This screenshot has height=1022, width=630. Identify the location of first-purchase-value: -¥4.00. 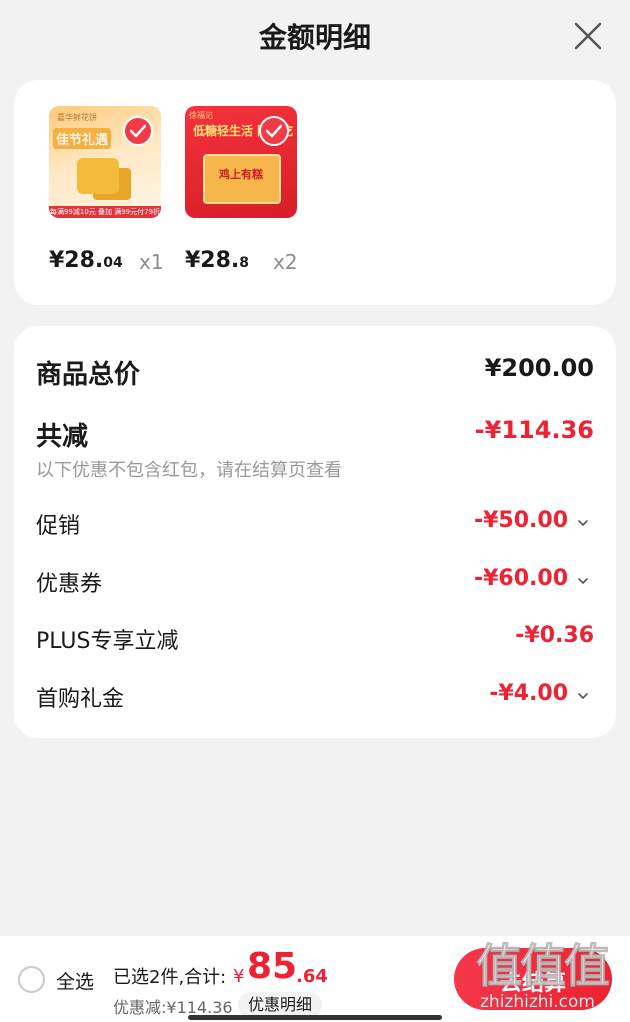
(528, 693).